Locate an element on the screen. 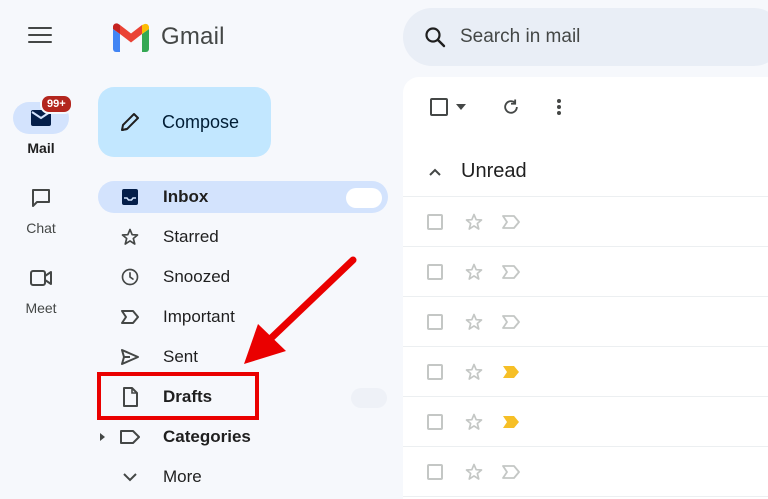 The width and height of the screenshot is (768, 499). rail-item-chat: Chat is located at coordinates (41, 209).